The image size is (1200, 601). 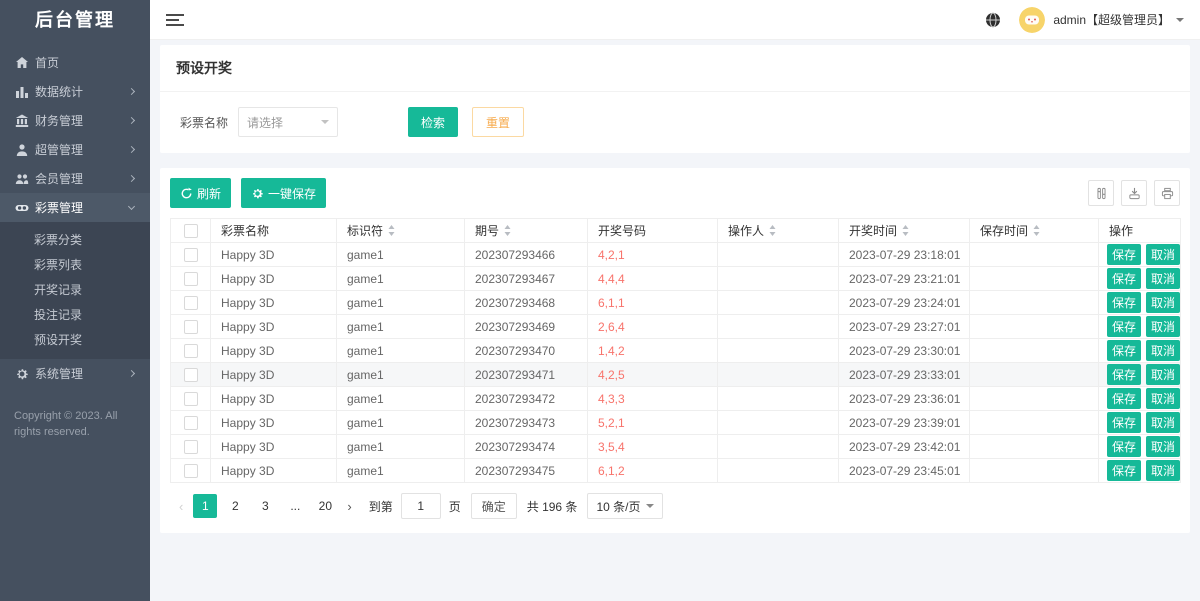 What do you see at coordinates (420, 506) in the screenshot?
I see `goto-page-input` at bounding box center [420, 506].